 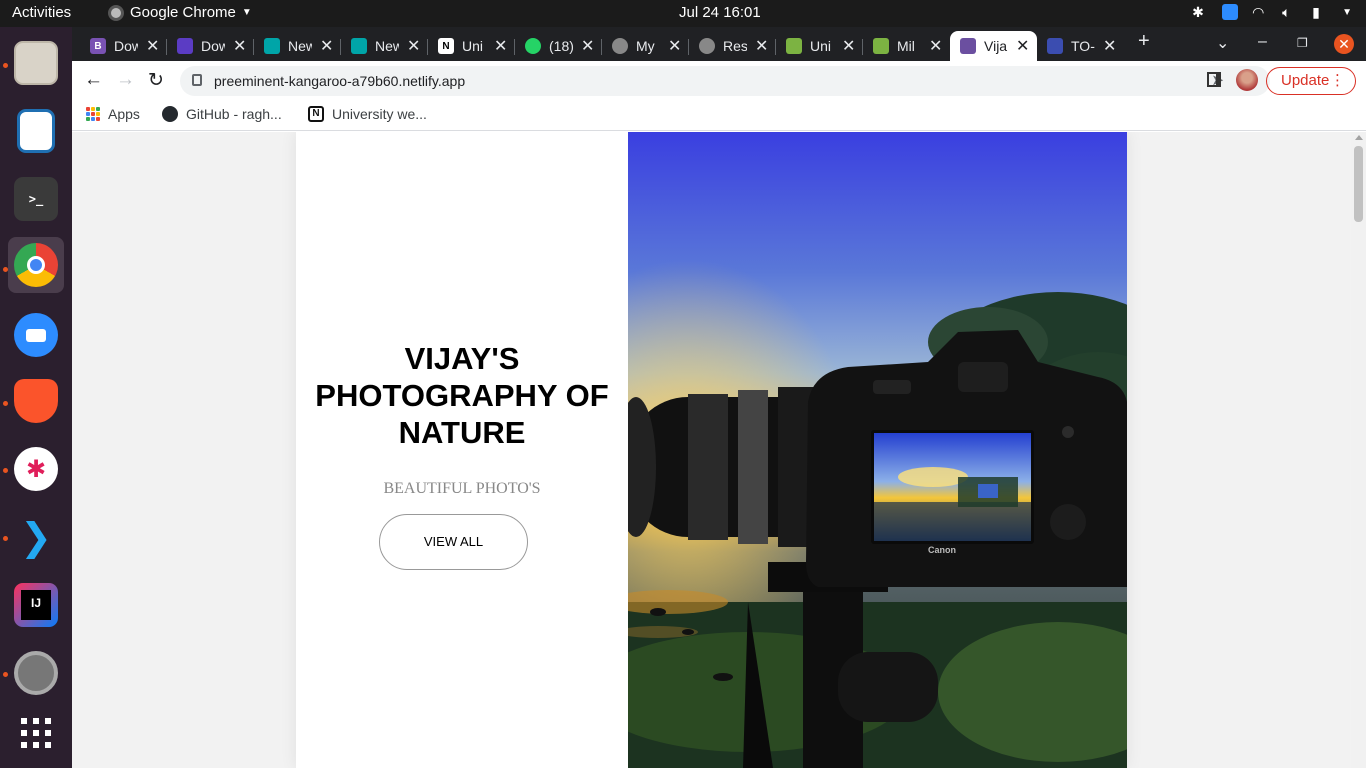 I want to click on dock-show-applications, so click(x=36, y=733).